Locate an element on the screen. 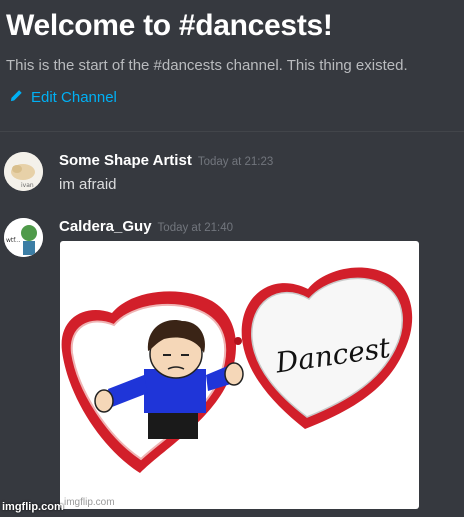 The width and height of the screenshot is (464, 517). edit-channel-button: Edit Channel is located at coordinates (63, 97).